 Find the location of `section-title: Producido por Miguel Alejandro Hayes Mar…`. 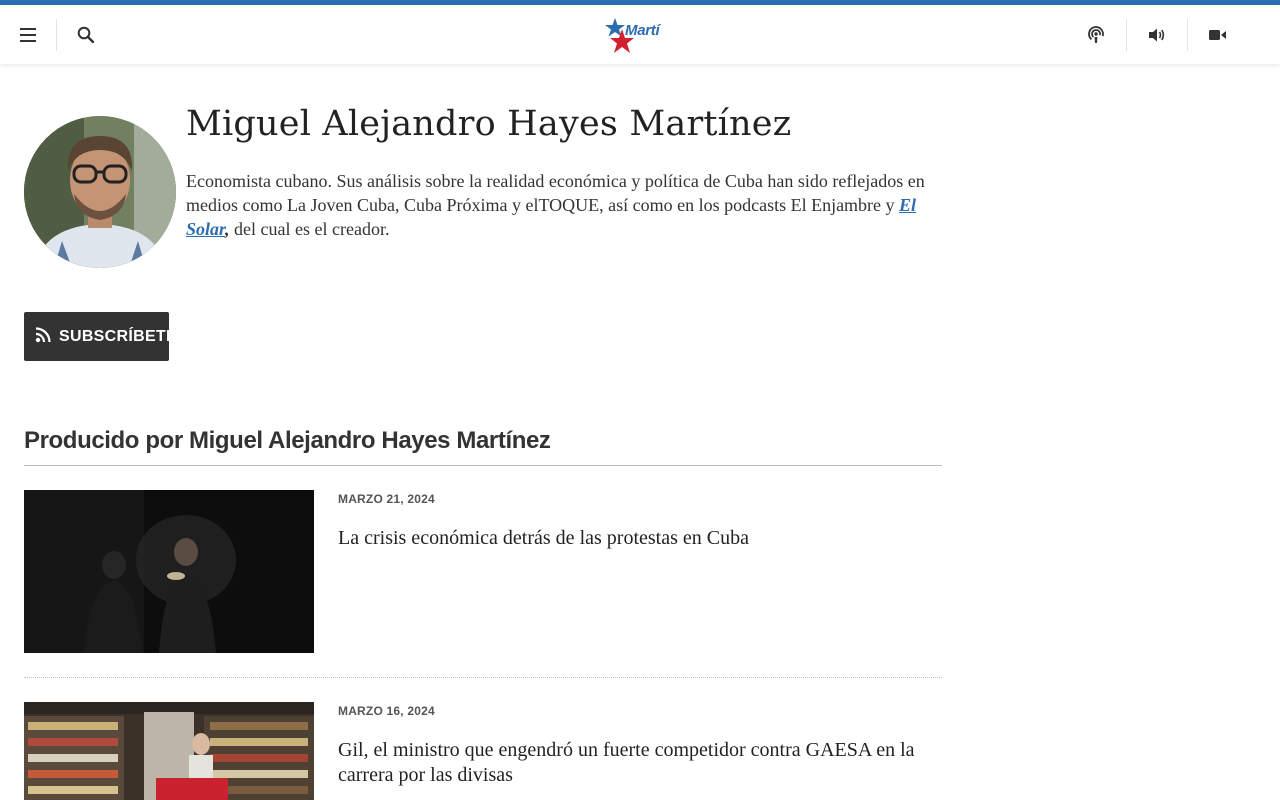

section-title: Producido por Miguel Alejandro Hayes Mar… is located at coordinates (287, 440).